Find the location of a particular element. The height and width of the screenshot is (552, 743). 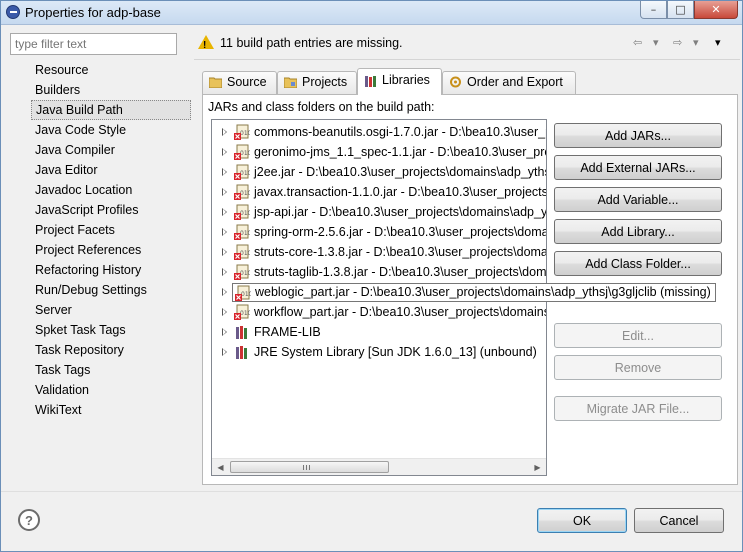

filter-input is located at coordinates (93, 44).